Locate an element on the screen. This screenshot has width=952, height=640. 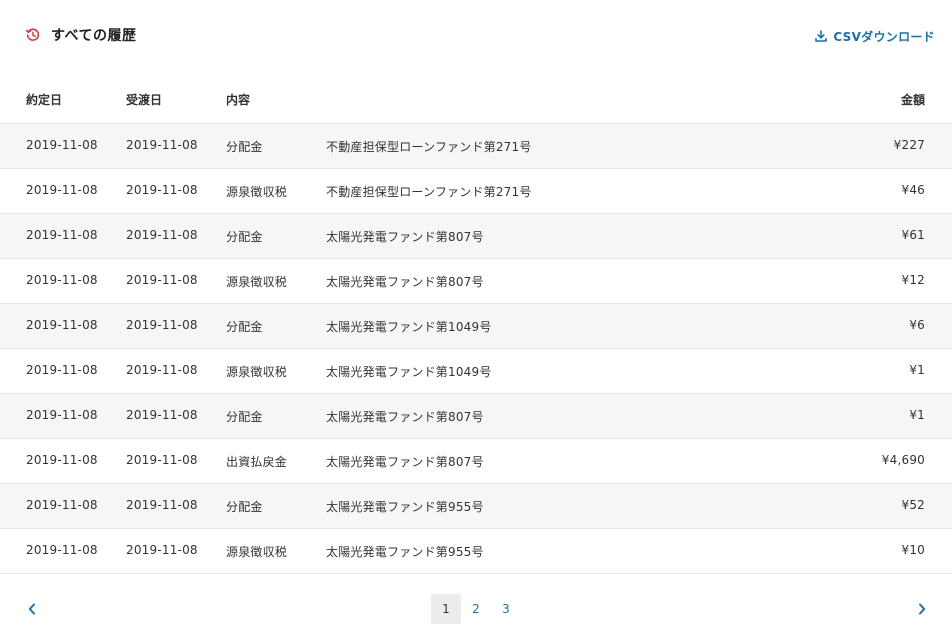
chevron-left-icon is located at coordinates (31, 609).